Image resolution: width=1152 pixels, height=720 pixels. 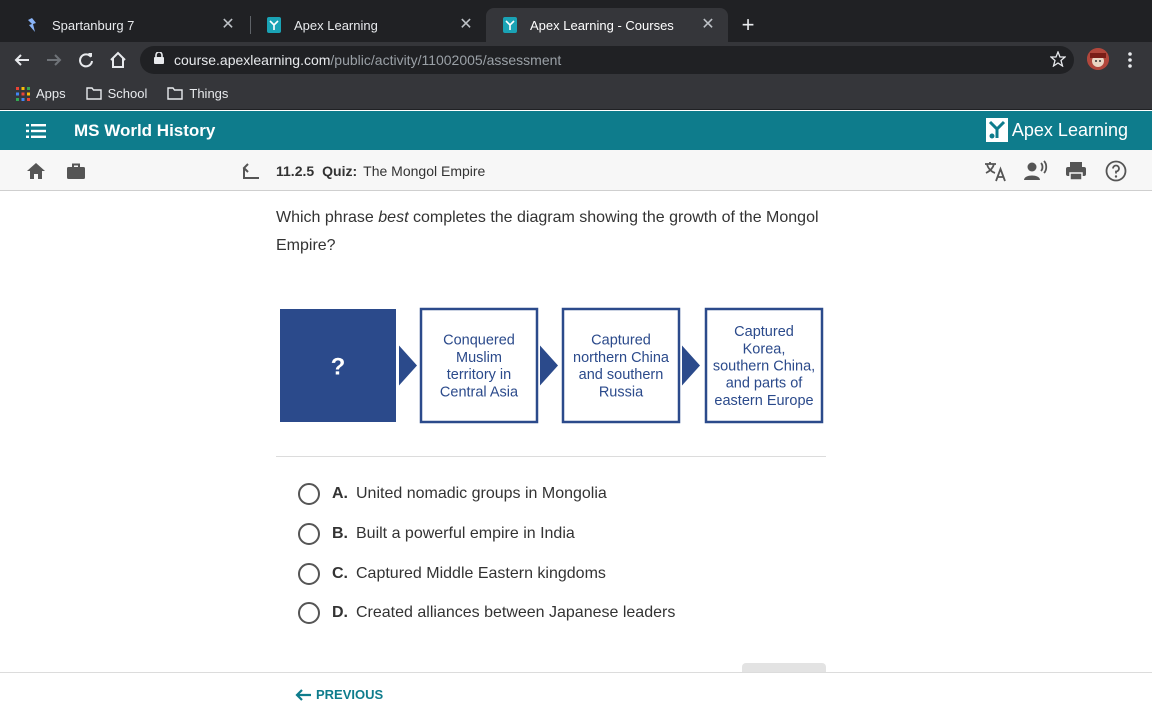 What do you see at coordinates (327, 217) in the screenshot?
I see `question-text-before: Which phrase` at bounding box center [327, 217].